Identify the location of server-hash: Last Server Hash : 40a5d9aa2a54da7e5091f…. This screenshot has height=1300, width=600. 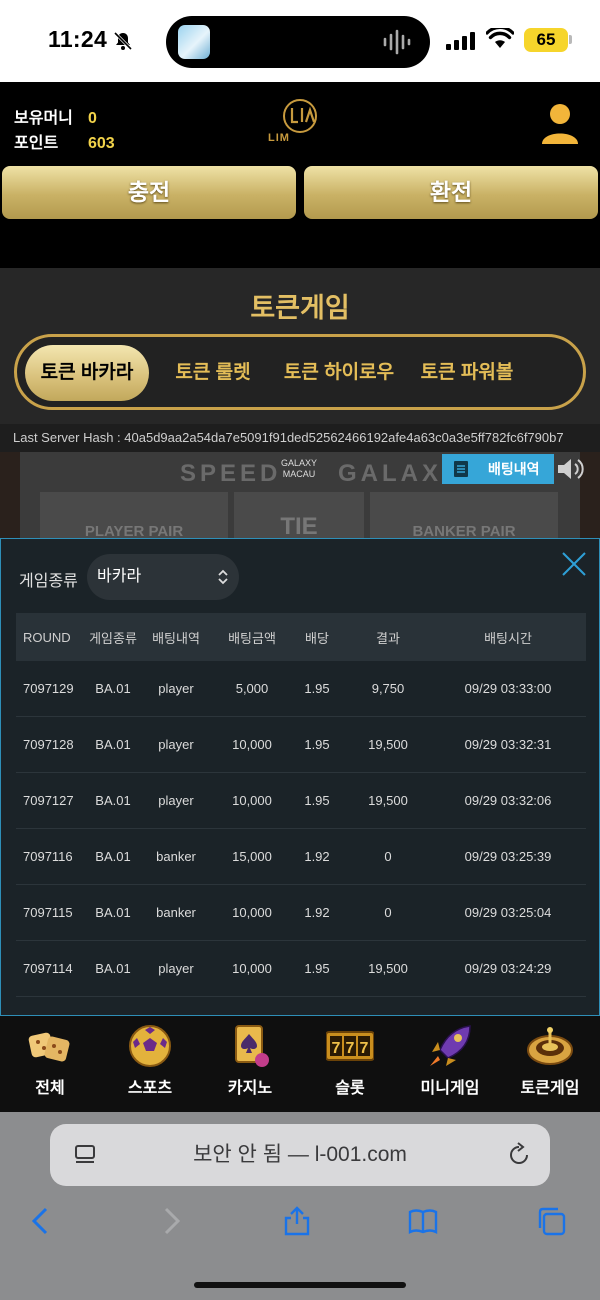
(300, 438).